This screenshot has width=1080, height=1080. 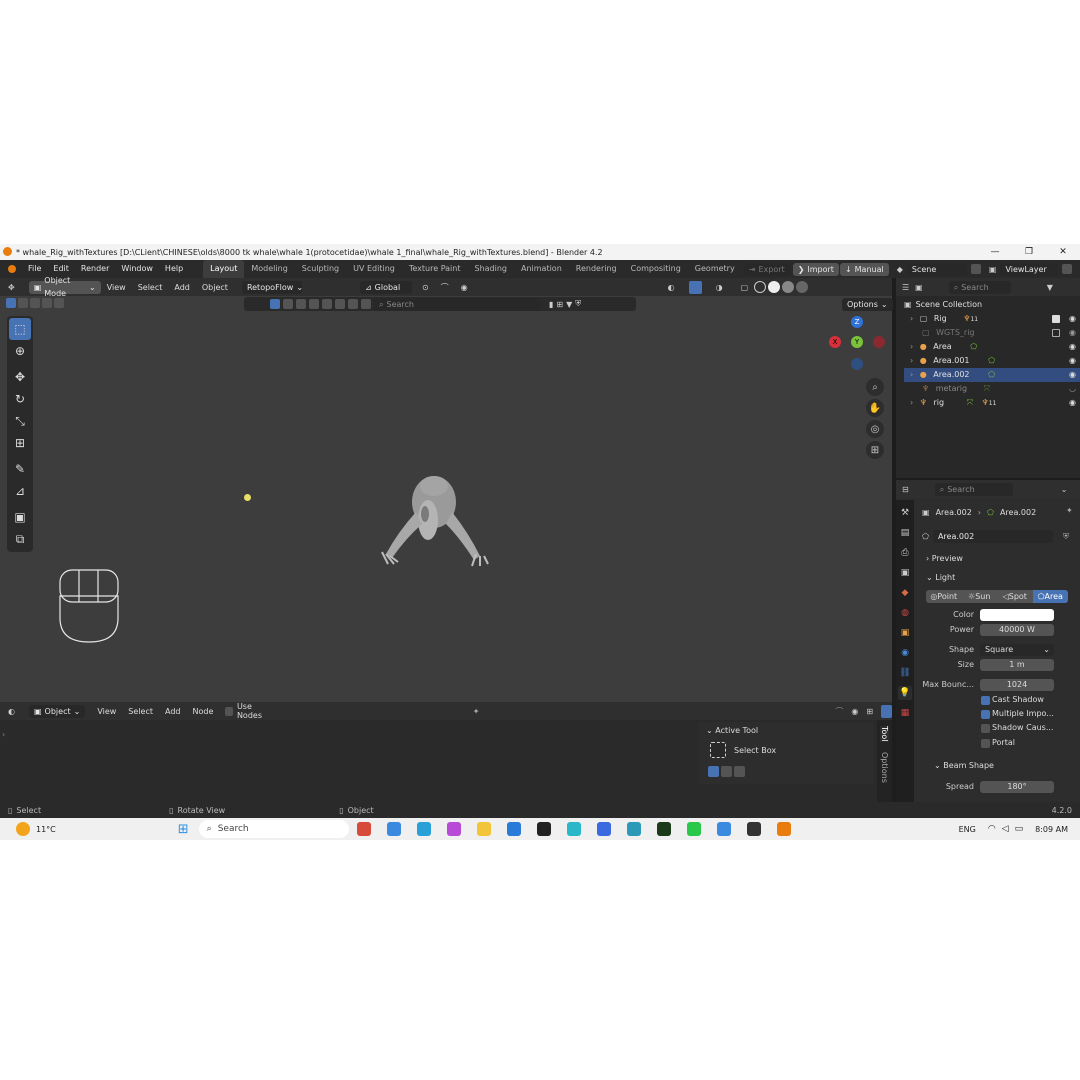 What do you see at coordinates (596, 269) in the screenshot?
I see `tab-rendering: Rendering` at bounding box center [596, 269].